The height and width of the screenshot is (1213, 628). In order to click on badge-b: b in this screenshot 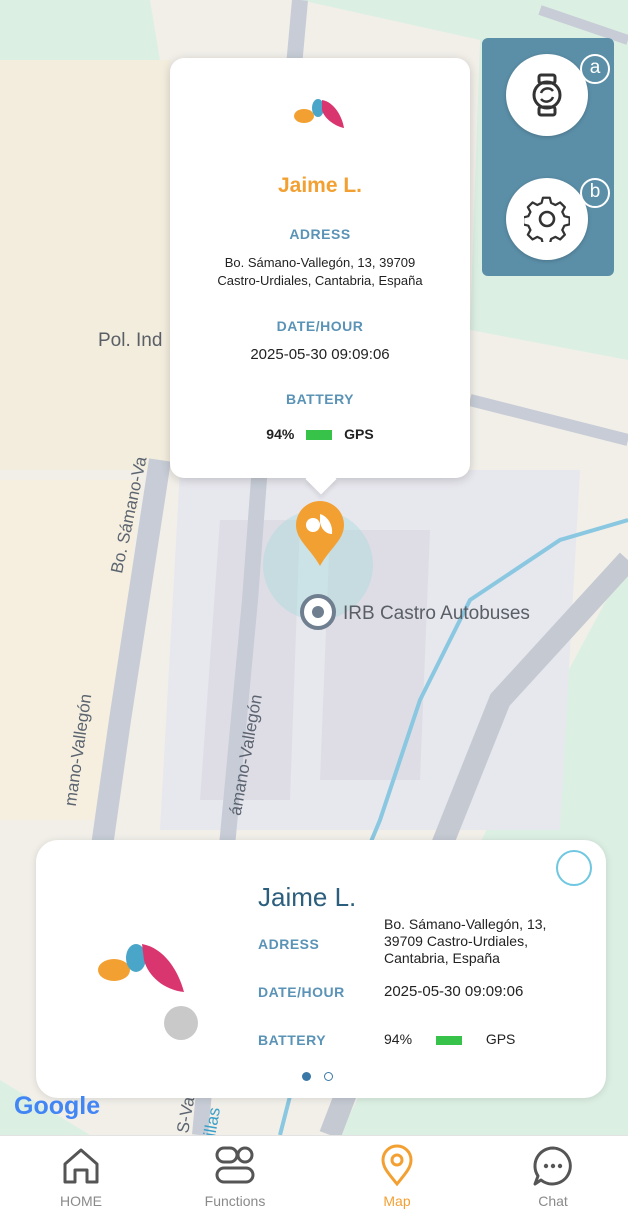, I will do `click(595, 193)`.